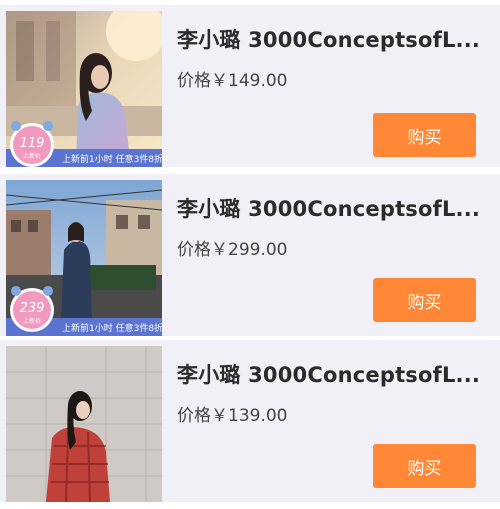 The image size is (500, 509). What do you see at coordinates (232, 81) in the screenshot?
I see `product-price: 价格￥149.00` at bounding box center [232, 81].